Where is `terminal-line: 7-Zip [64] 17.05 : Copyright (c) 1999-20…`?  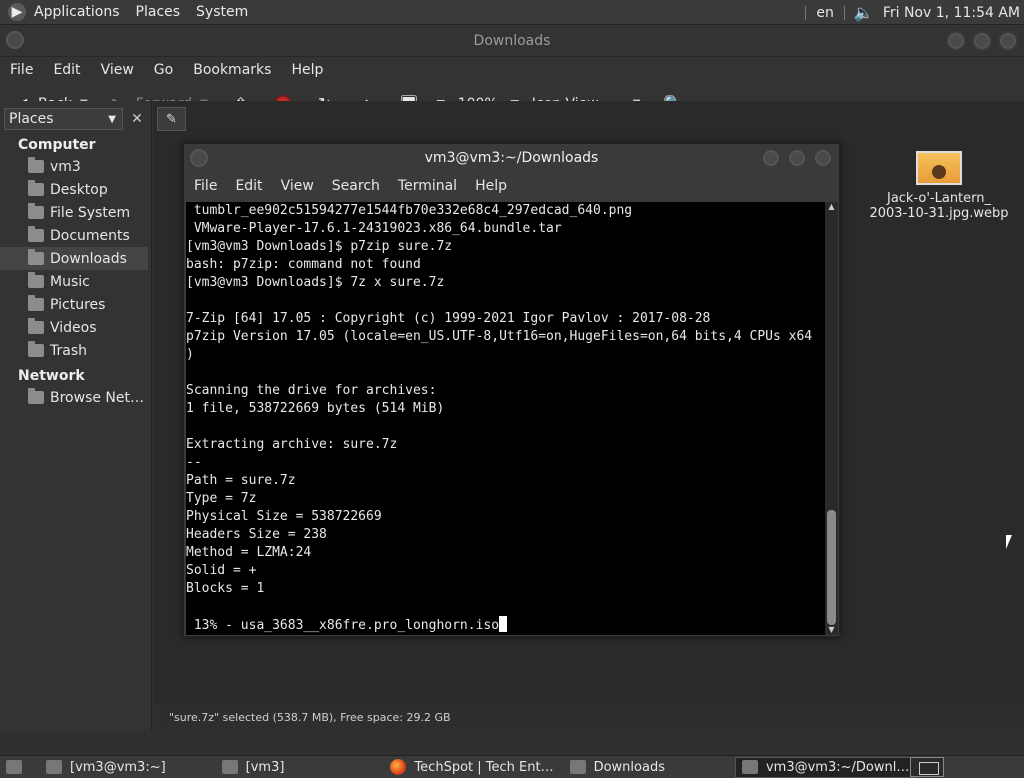
terminal-line: 7-Zip [64] 17.05 : Copyright (c) 1999-20… is located at coordinates (448, 318).